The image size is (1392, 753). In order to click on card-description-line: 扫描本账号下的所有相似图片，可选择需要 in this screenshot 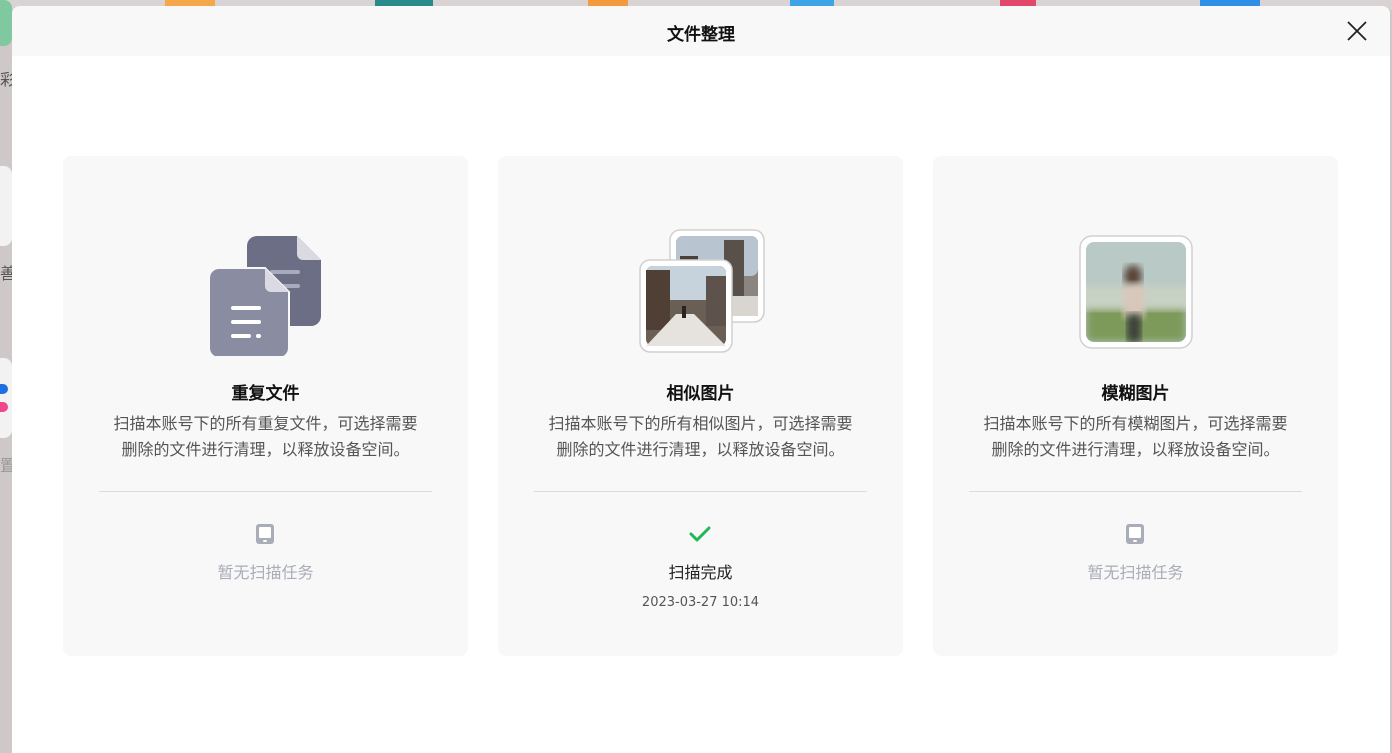, I will do `click(700, 423)`.